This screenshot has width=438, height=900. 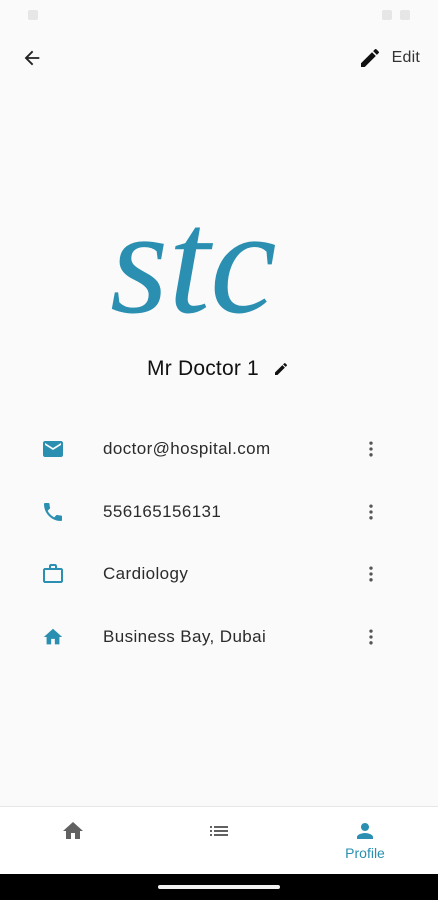 What do you see at coordinates (162, 511) in the screenshot?
I see `phone-value: 556165156131` at bounding box center [162, 511].